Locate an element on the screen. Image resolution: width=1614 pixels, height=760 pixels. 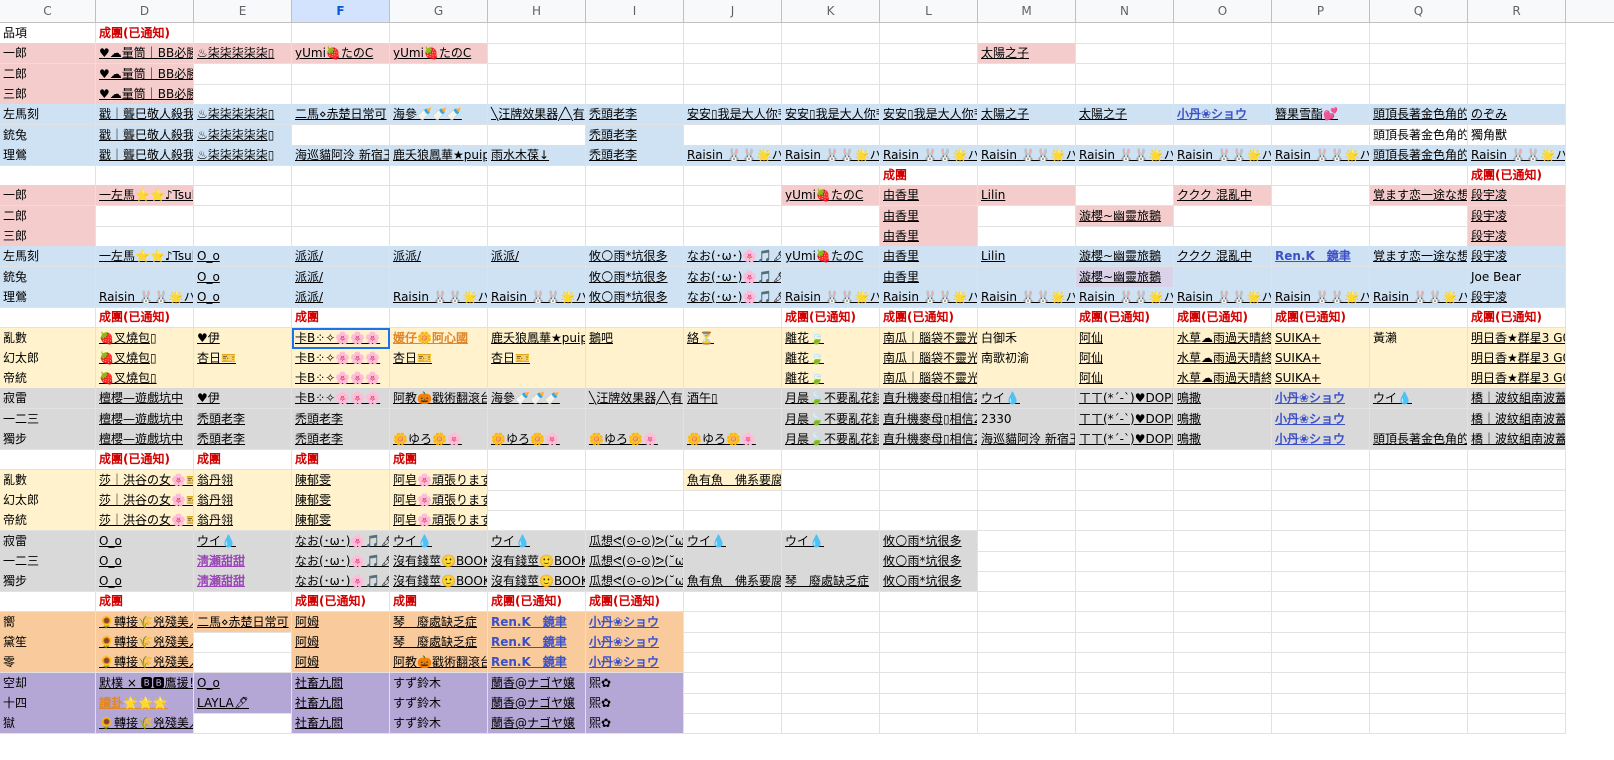
table-cell: 小丹❀ショウ is located at coordinates (1321, 439).